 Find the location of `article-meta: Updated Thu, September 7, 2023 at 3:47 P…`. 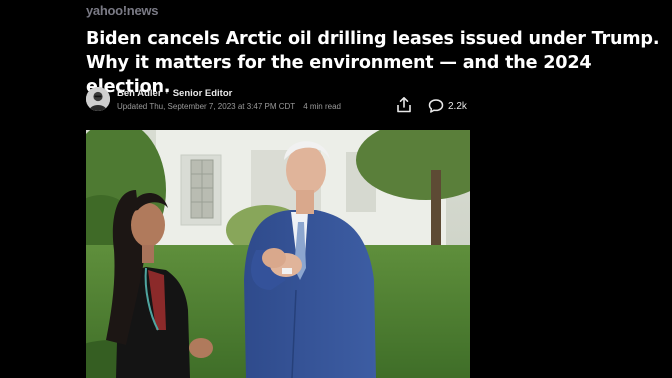

article-meta: Updated Thu, September 7, 2023 at 3:47 P… is located at coordinates (229, 106).